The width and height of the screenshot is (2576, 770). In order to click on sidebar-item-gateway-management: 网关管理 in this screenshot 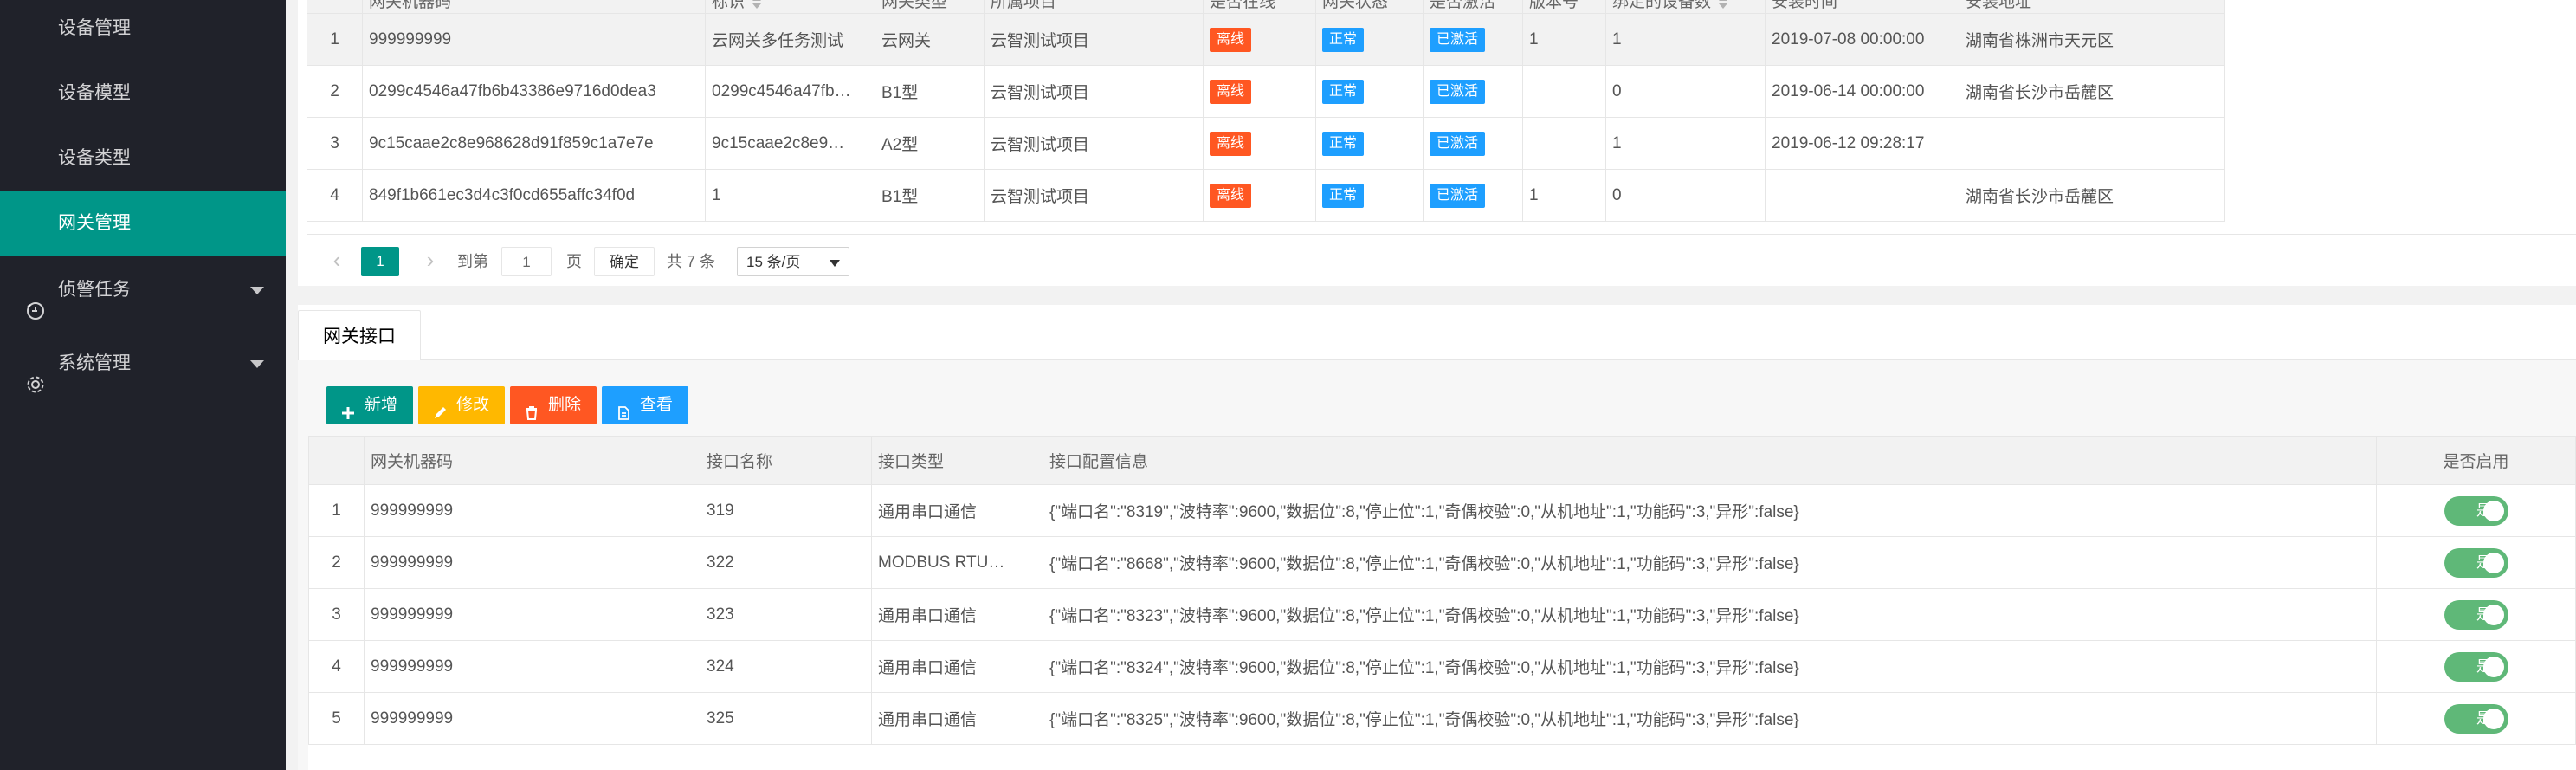, I will do `click(143, 224)`.